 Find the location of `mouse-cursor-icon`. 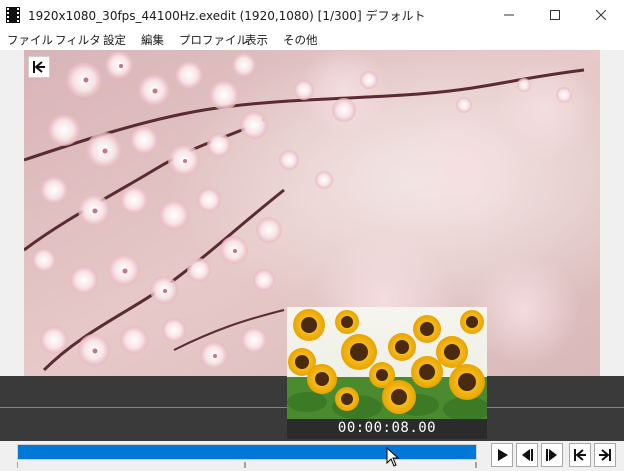

mouse-cursor-icon is located at coordinates (393, 457).